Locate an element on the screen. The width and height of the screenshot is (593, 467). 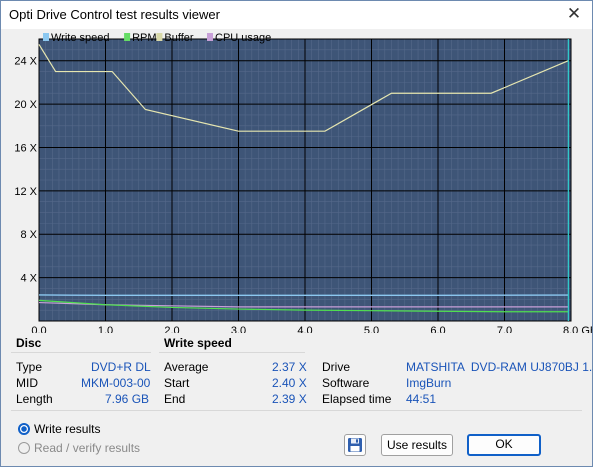
x-tick-label: 1.0 is located at coordinates (105, 329).